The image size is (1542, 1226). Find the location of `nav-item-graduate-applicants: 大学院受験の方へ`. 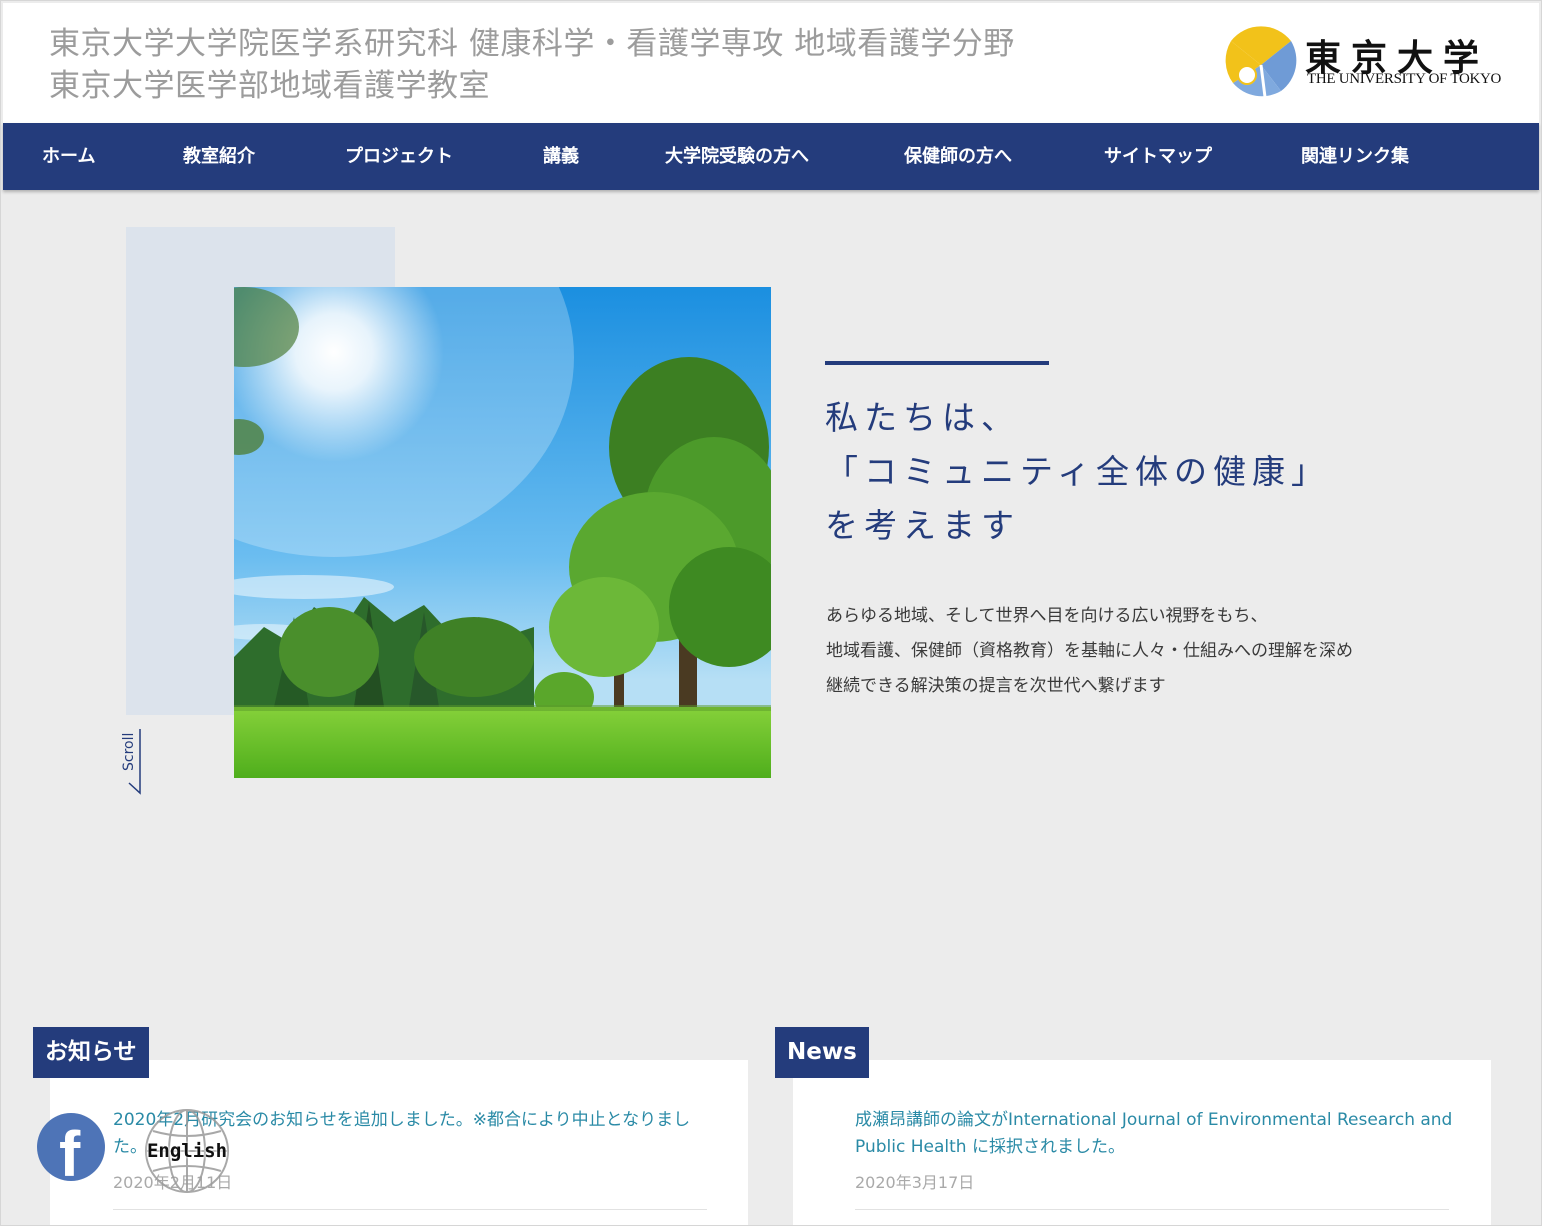

nav-item-graduate-applicants: 大学院受験の方へ is located at coordinates (737, 156).